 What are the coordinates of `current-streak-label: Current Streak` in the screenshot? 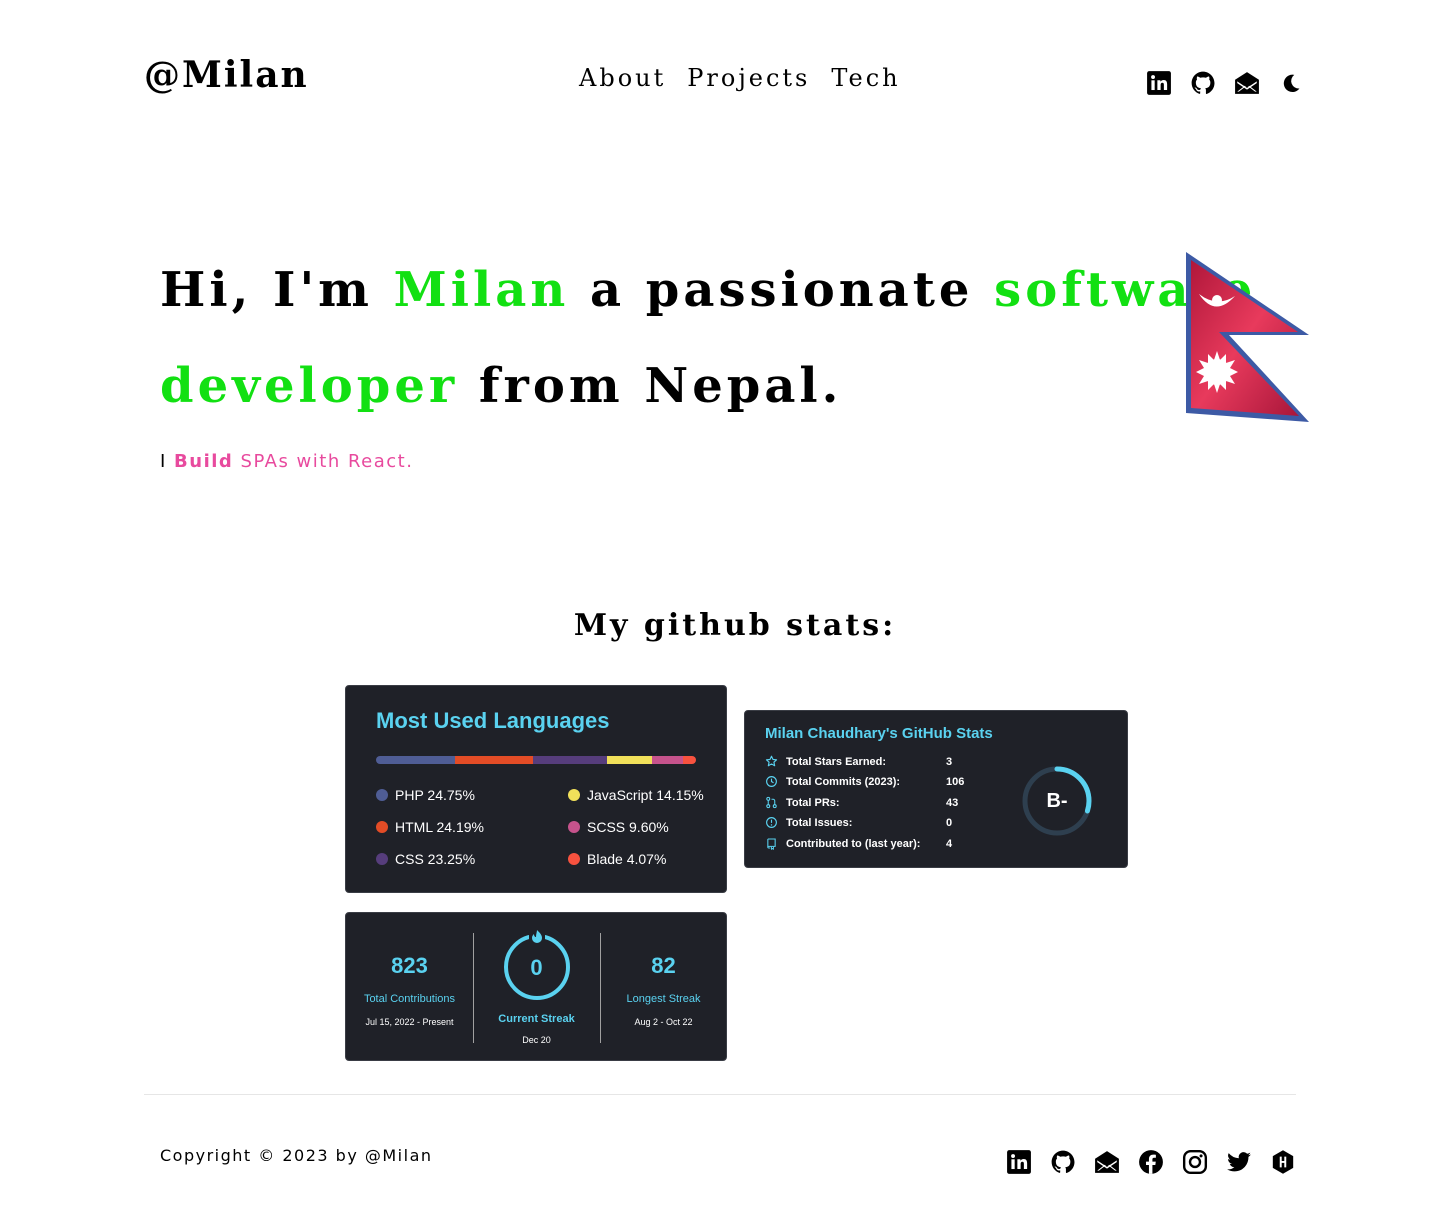 It's located at (536, 1019).